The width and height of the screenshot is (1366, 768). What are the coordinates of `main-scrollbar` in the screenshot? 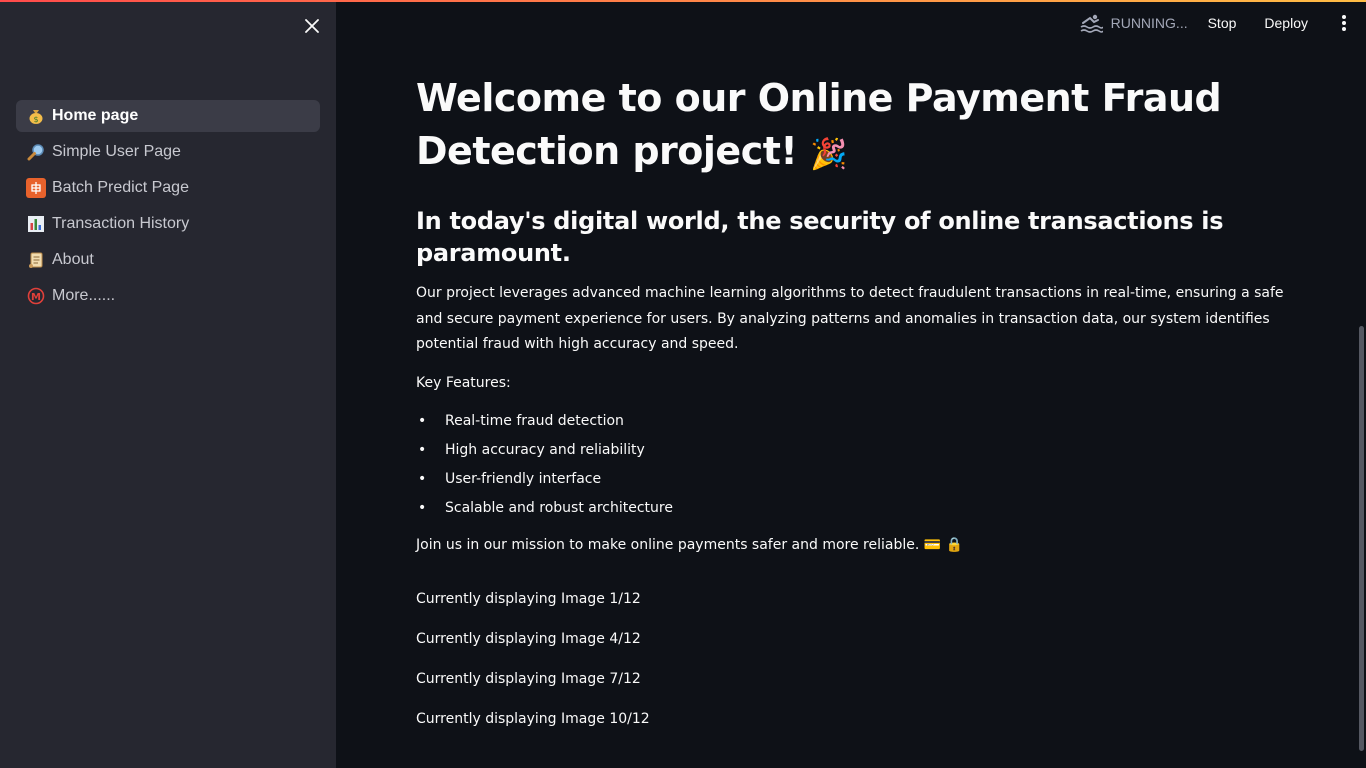 It's located at (1362, 407).